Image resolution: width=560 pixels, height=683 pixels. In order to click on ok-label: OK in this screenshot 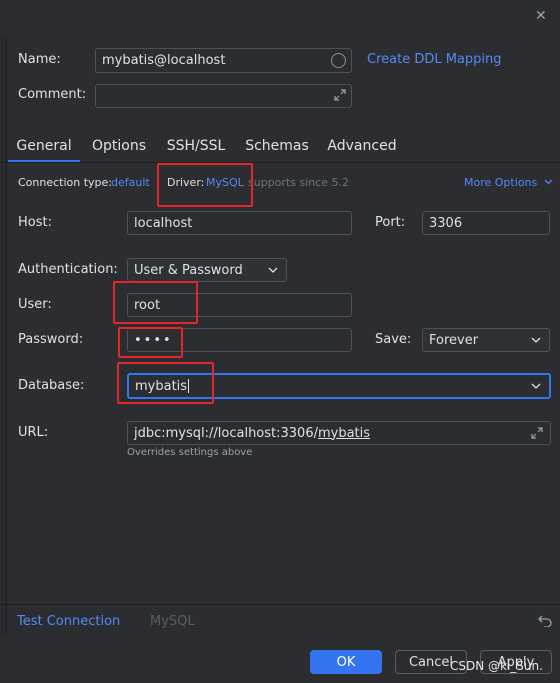, I will do `click(346, 662)`.